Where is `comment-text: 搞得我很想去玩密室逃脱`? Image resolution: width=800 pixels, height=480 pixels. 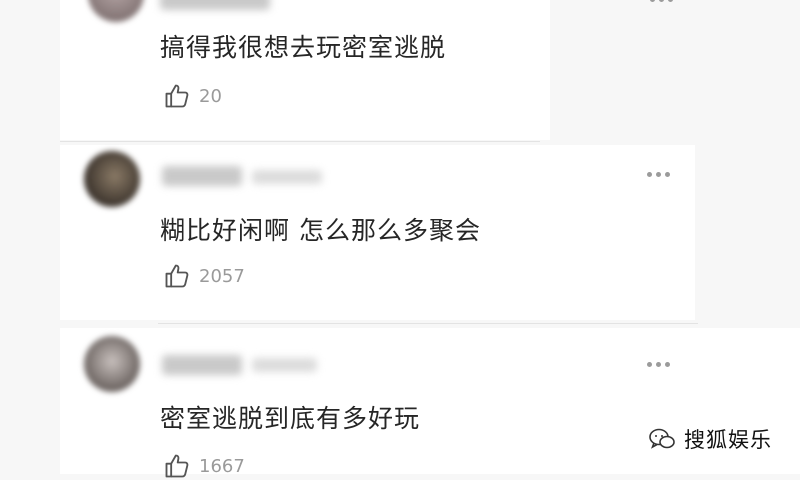 comment-text: 搞得我很想去玩密室逃脱 is located at coordinates (303, 47).